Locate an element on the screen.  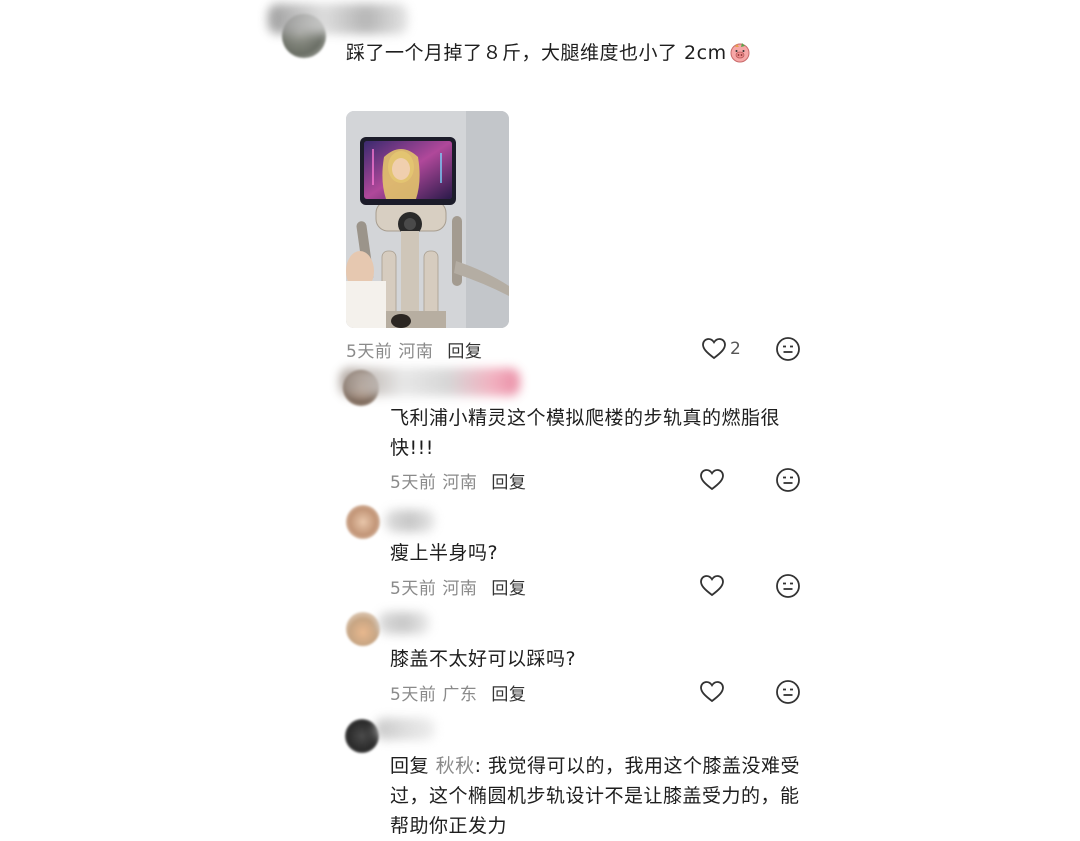
comment-text-line: 快!!! is located at coordinates (412, 448).